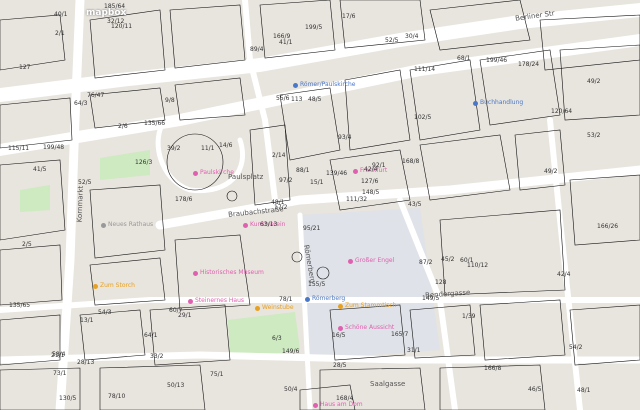  Describe the element at coordinates (341, 405) in the screenshot. I see `poi-label: Haus am Dom` at that location.